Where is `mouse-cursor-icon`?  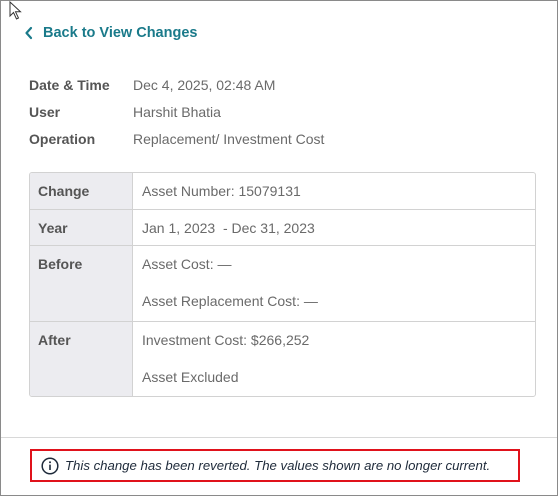
mouse-cursor-icon is located at coordinates (15, 10).